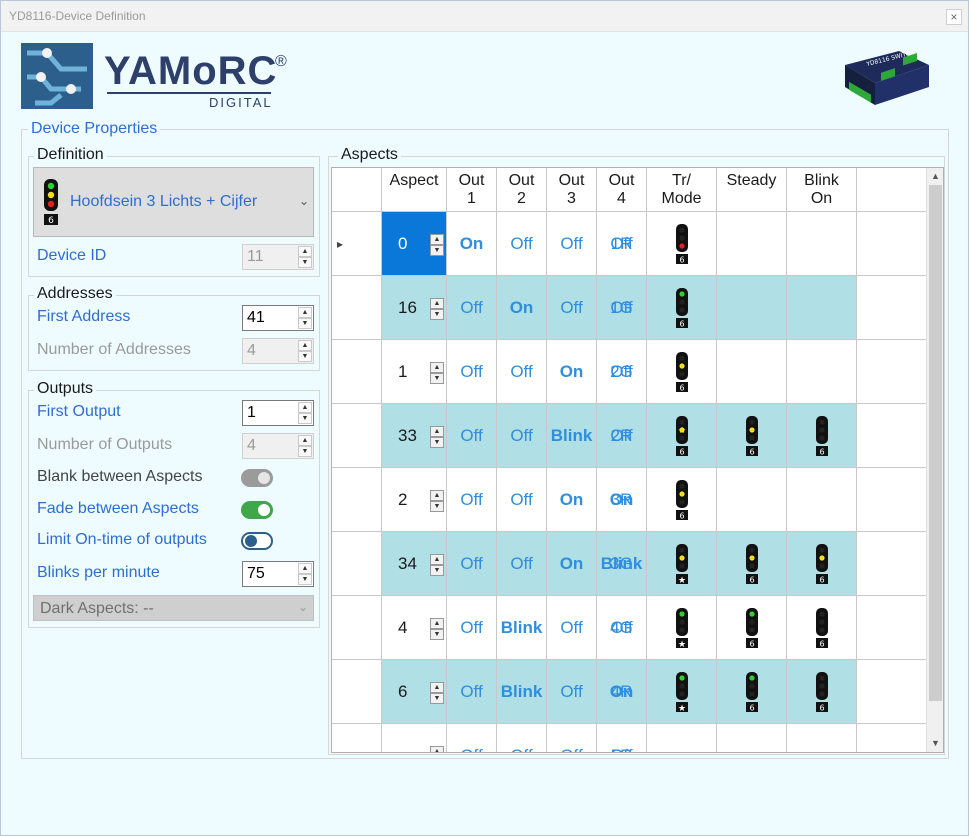 Image resolution: width=969 pixels, height=836 pixels. Describe the element at coordinates (414, 738) in the screenshot. I see `aspect-cell: ▲▼` at that location.